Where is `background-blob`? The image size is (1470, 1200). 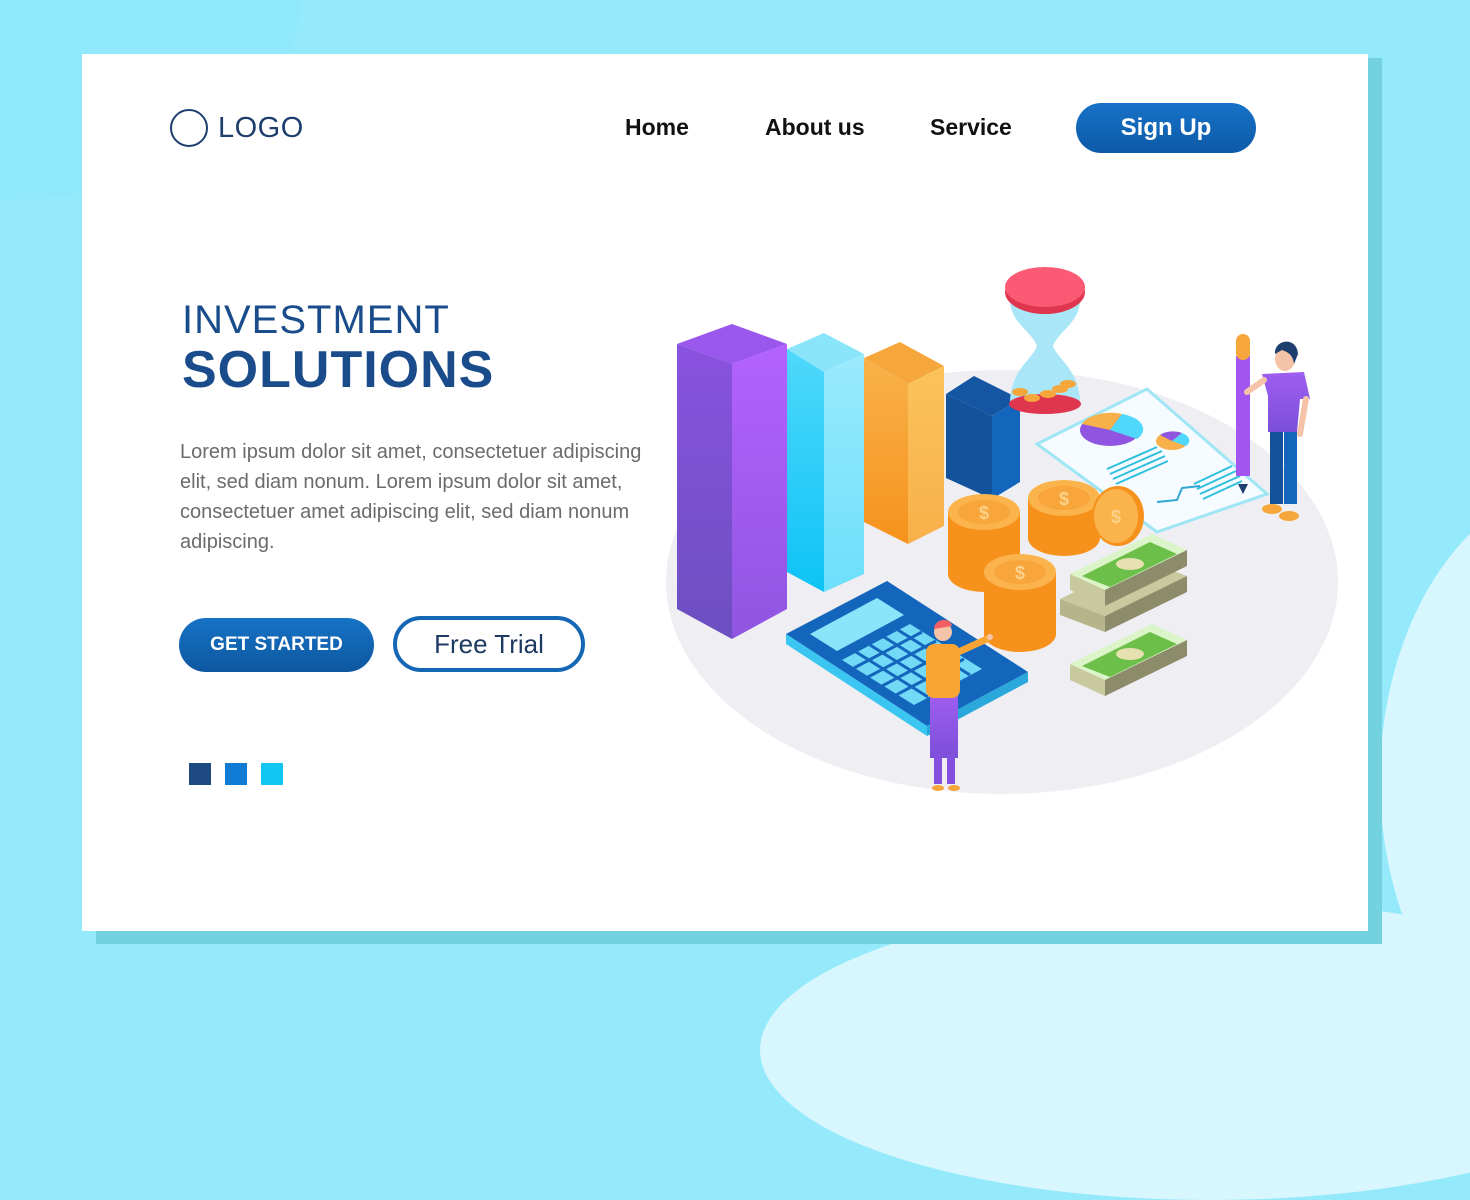 background-blob is located at coordinates (1115, 1050).